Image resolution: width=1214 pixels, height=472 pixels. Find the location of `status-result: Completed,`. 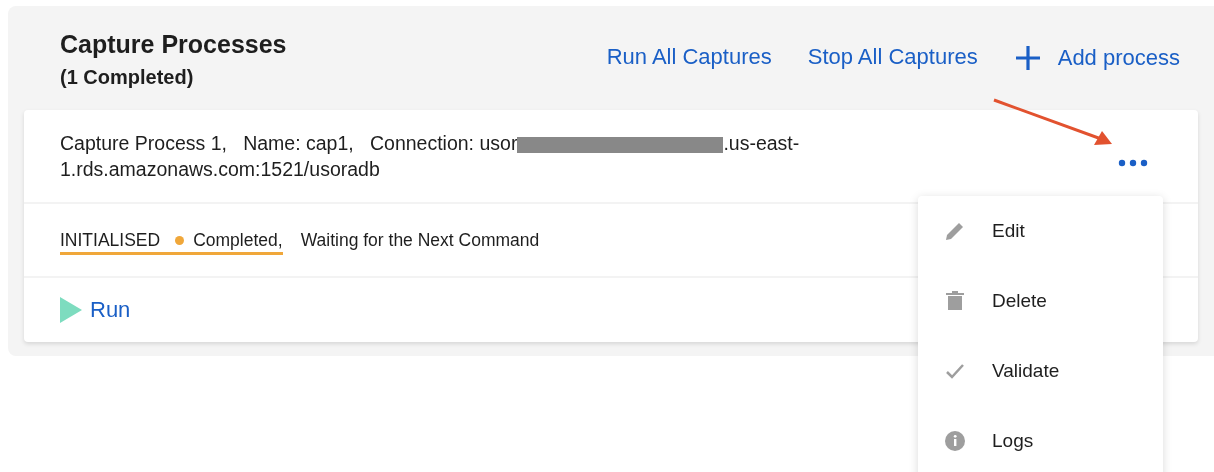

status-result: Completed, is located at coordinates (238, 240).